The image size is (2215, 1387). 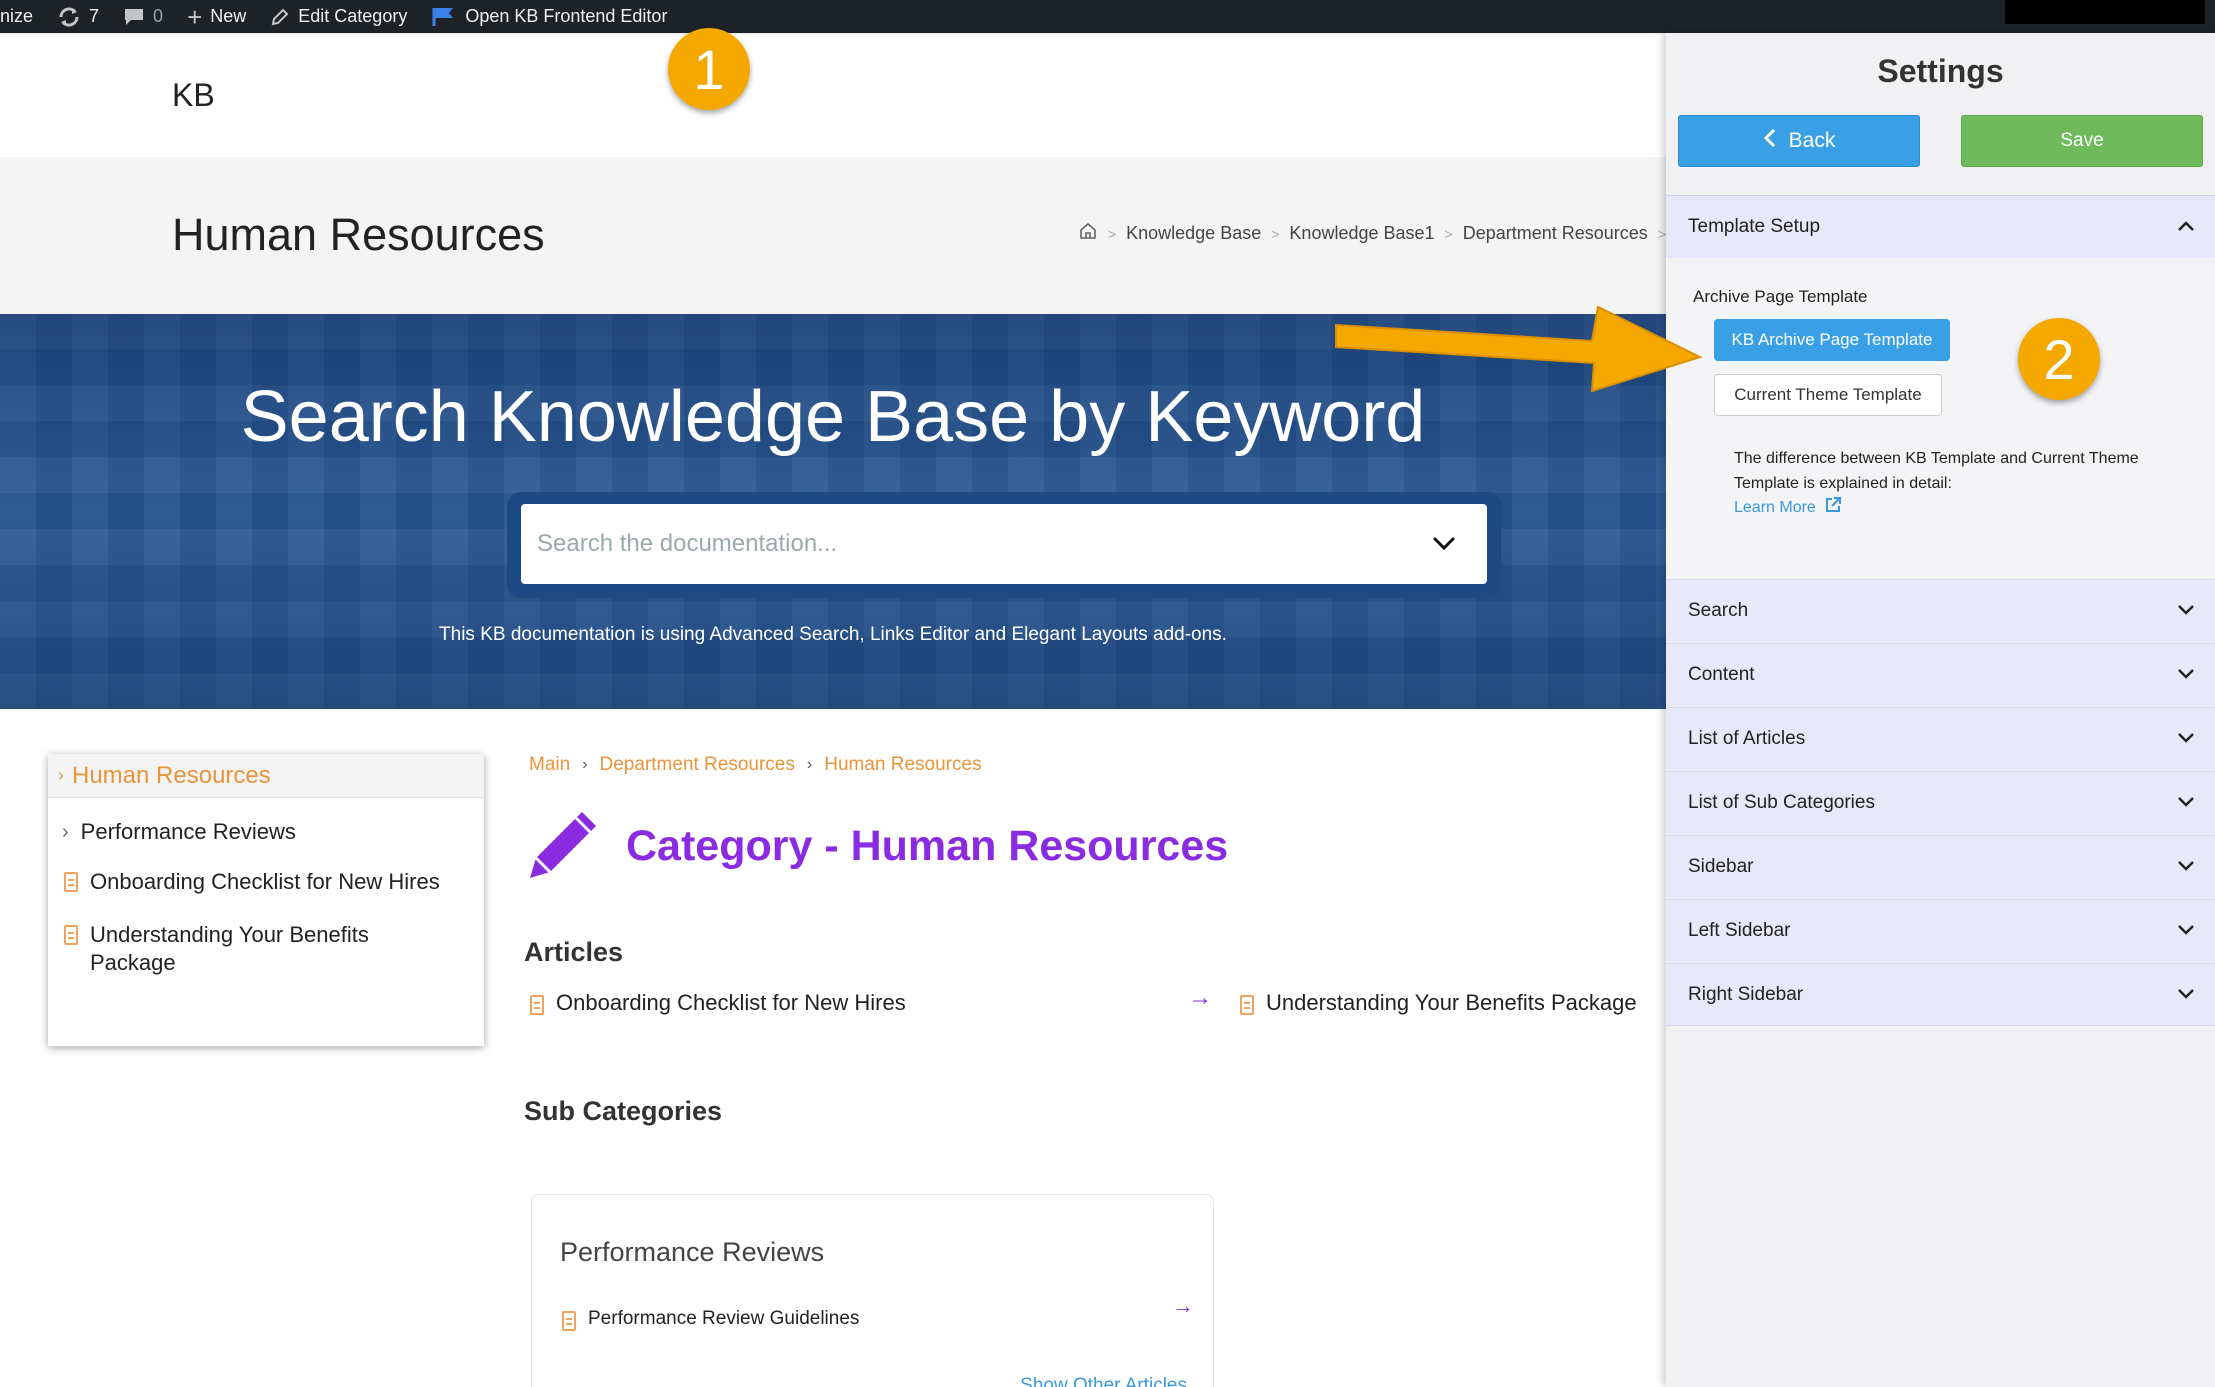 I want to click on new-label: New, so click(x=228, y=16).